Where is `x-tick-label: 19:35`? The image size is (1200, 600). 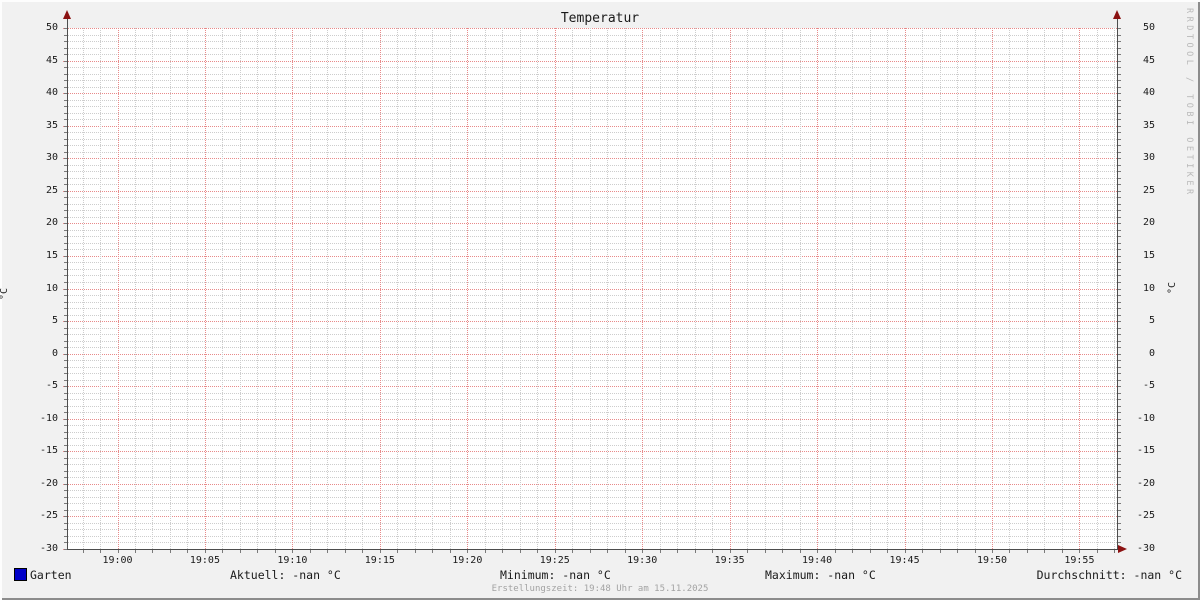
x-tick-label: 19:35 is located at coordinates (729, 560).